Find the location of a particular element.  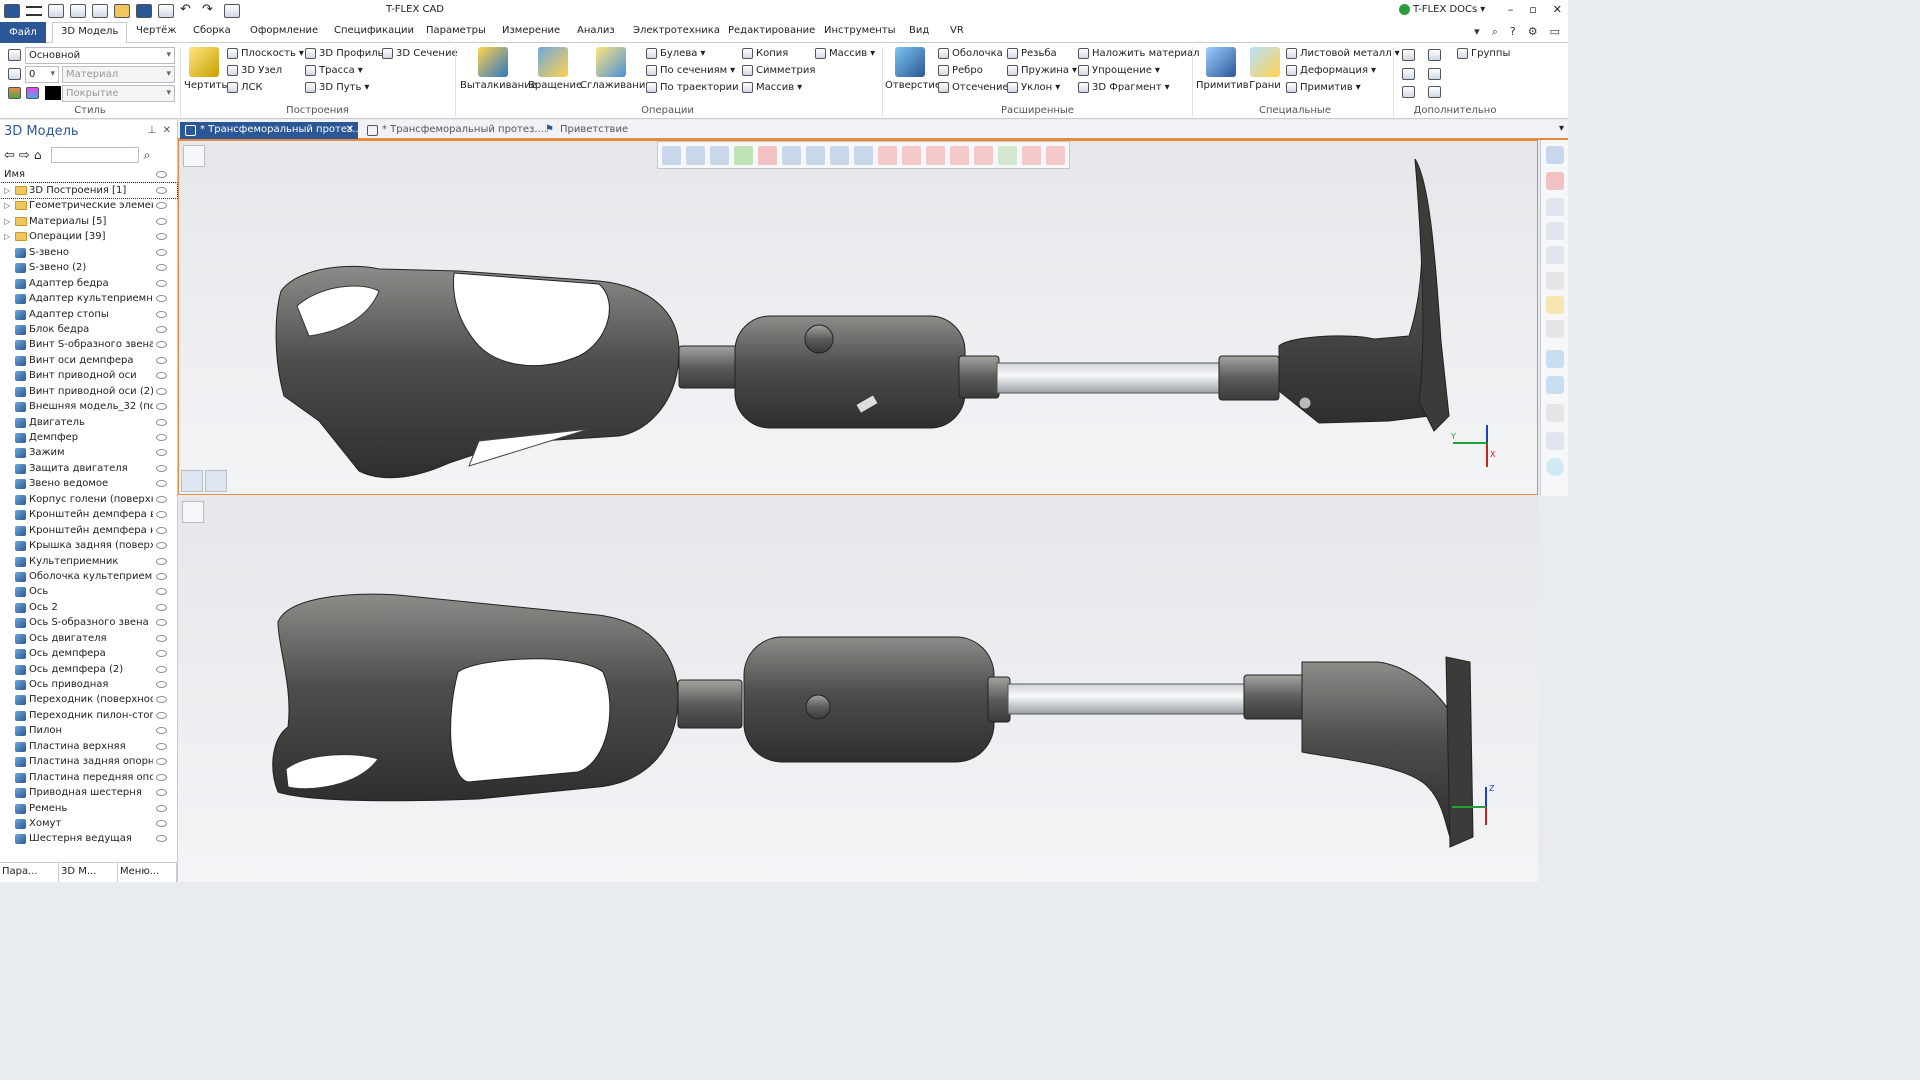

tab-parameters: Параметры is located at coordinates (456, 30).